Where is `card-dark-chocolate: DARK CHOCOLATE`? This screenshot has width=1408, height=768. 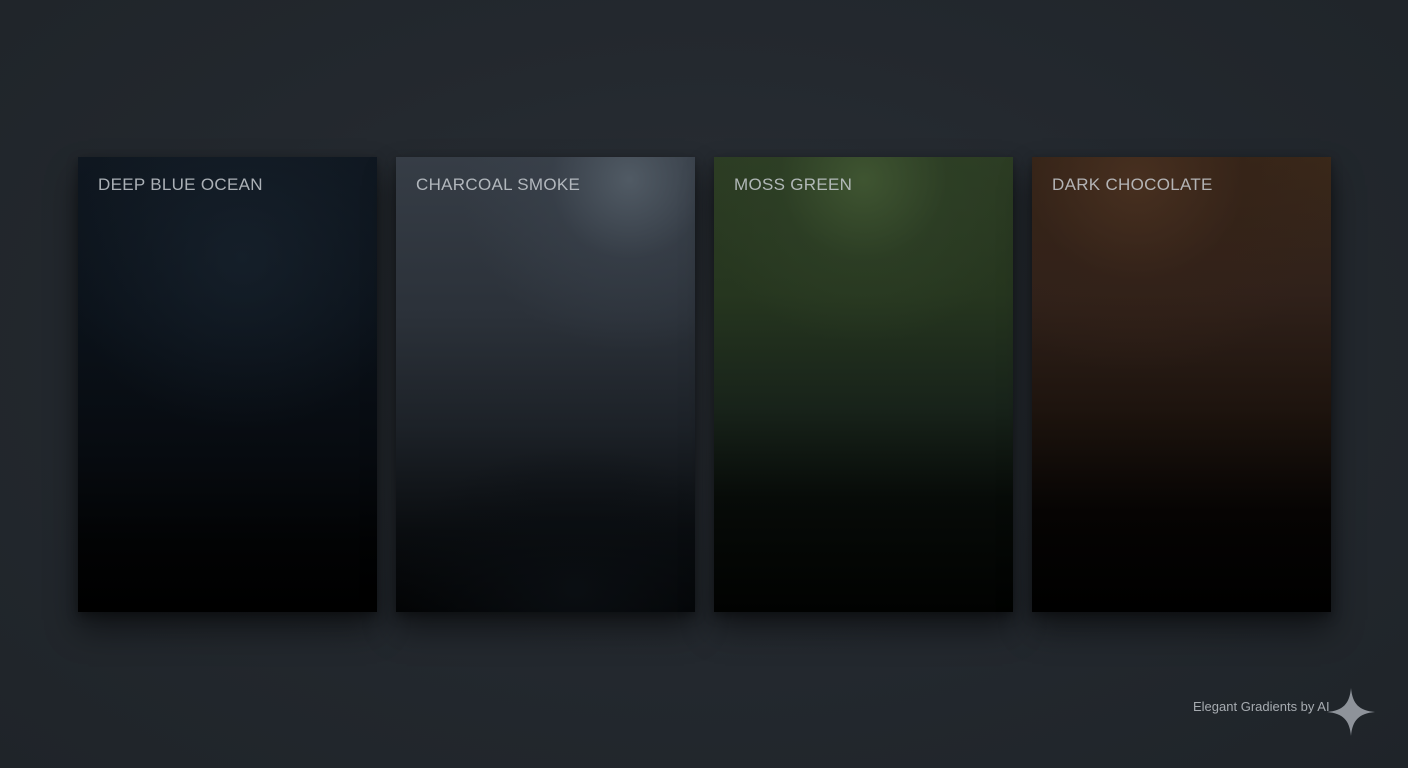
card-dark-chocolate: DARK CHOCOLATE is located at coordinates (1181, 384).